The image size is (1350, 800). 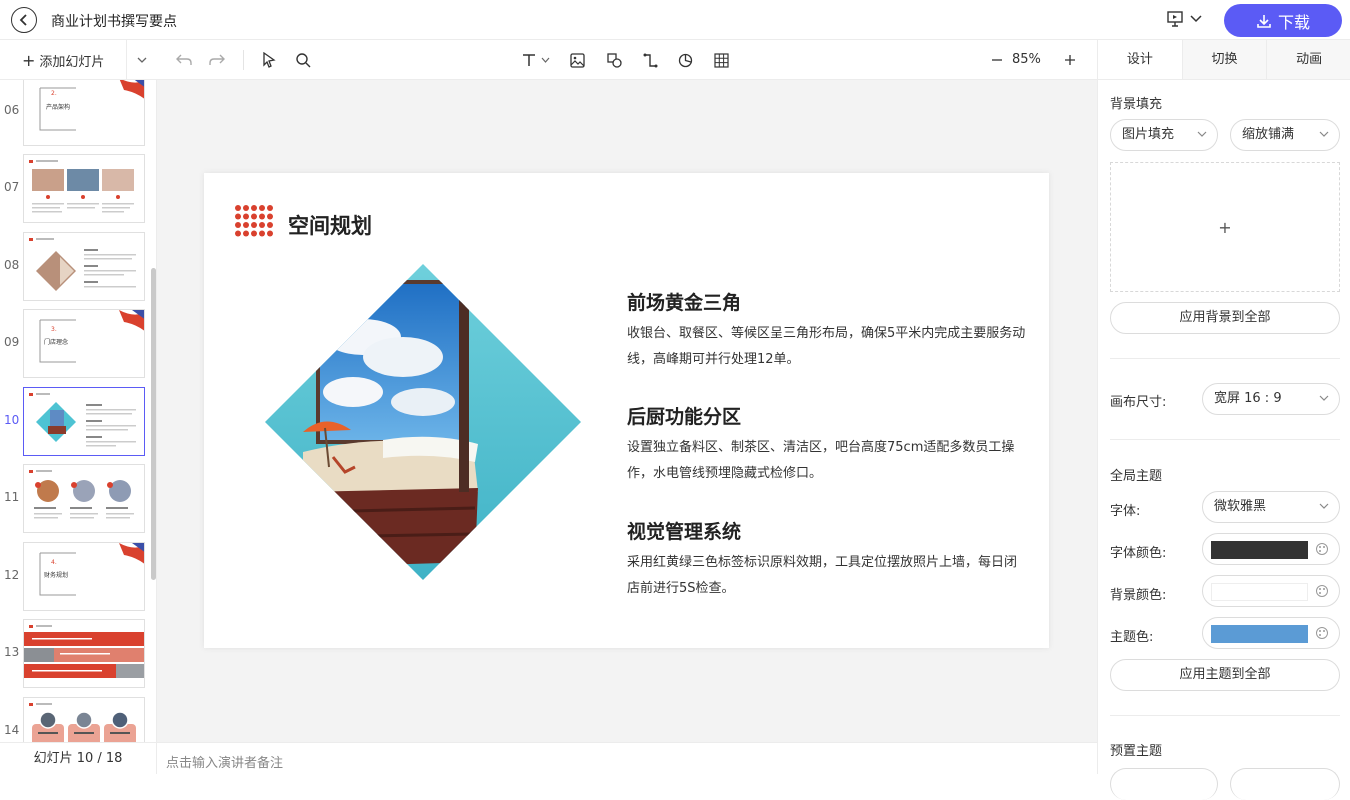 I want to click on zoom-out-button, so click(x=997, y=60).